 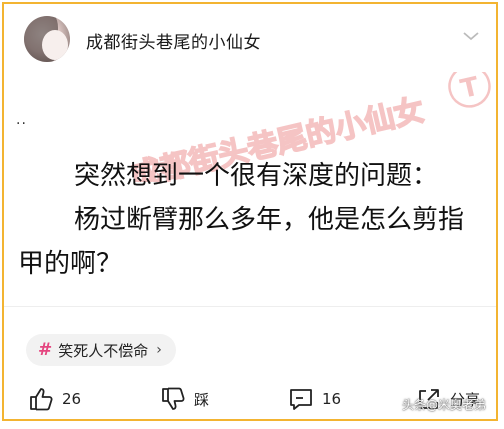 What do you see at coordinates (45, 350) in the screenshot?
I see `hash-icon: #` at bounding box center [45, 350].